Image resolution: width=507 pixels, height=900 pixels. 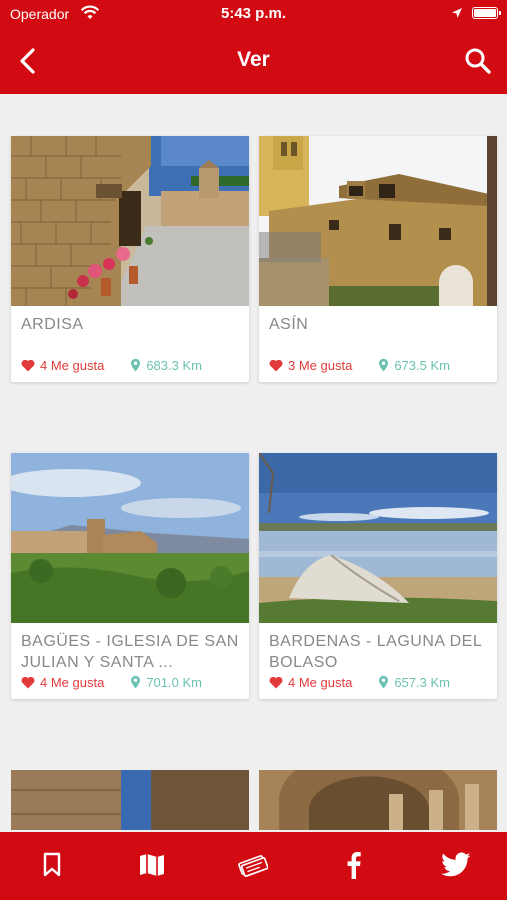 I want to click on tab-twitter, so click(x=456, y=865).